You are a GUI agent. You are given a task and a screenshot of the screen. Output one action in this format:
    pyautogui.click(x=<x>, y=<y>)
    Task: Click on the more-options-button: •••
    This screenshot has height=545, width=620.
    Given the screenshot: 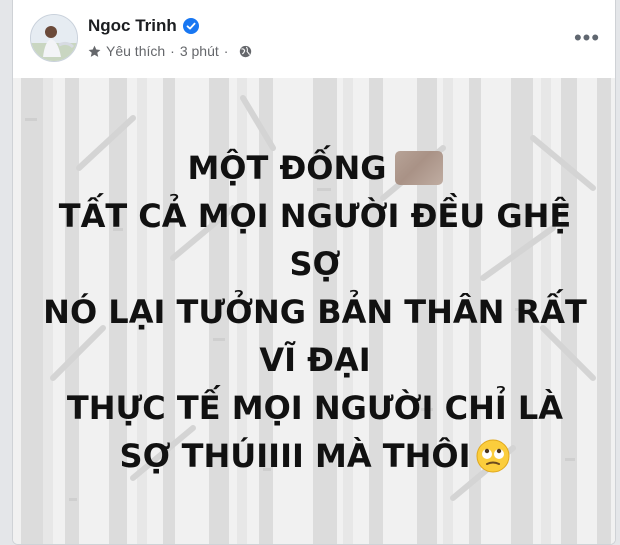 What is the action you would take?
    pyautogui.click(x=587, y=38)
    